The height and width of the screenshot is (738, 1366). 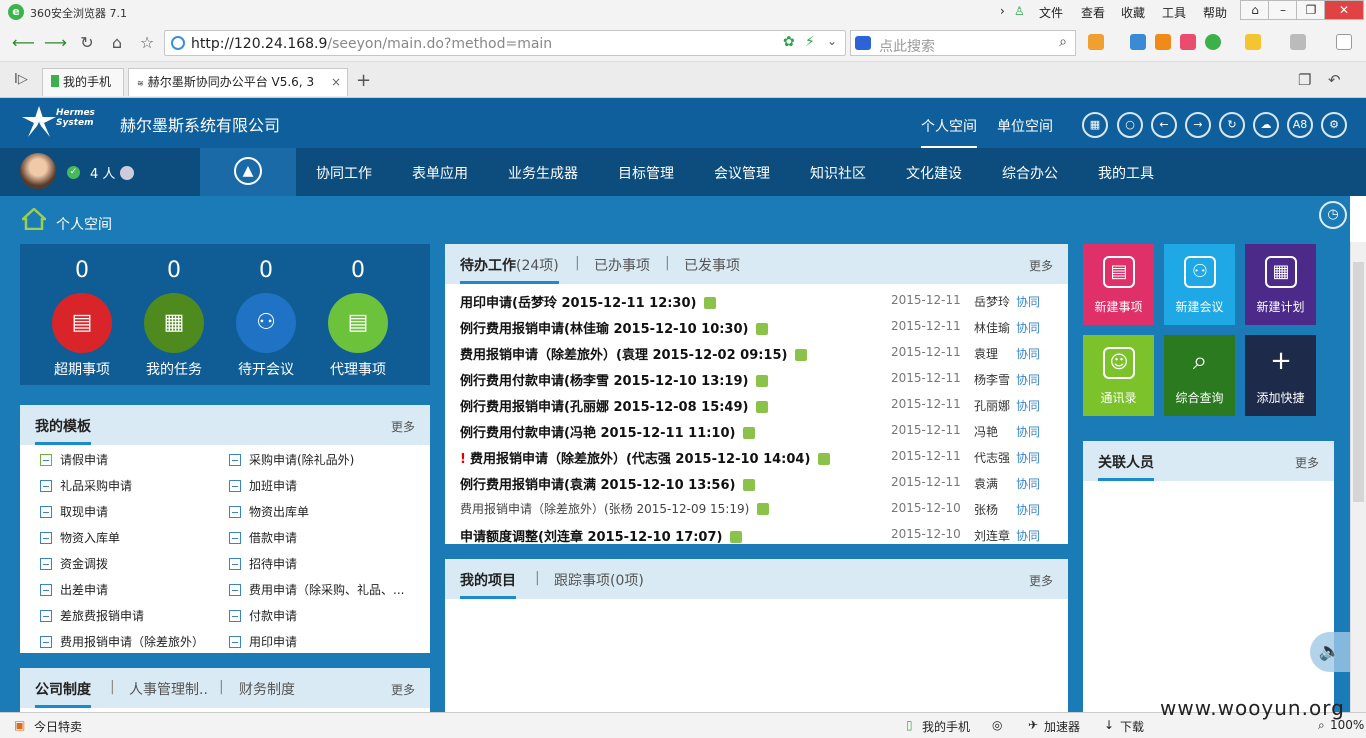 I want to click on network-icon: ◎, so click(x=997, y=725).